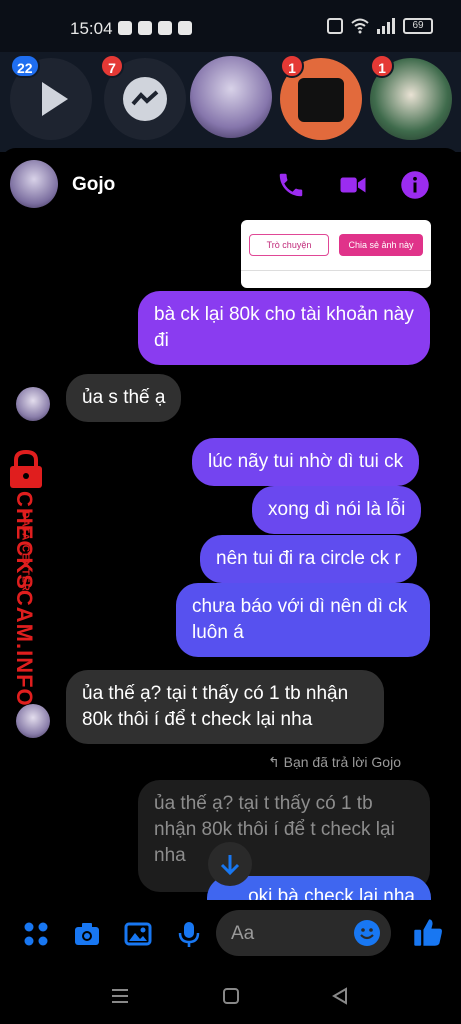 The image size is (461, 1024). Describe the element at coordinates (124, 398) in the screenshot. I see `message-bubble-received: ủa s thế ạ` at that location.